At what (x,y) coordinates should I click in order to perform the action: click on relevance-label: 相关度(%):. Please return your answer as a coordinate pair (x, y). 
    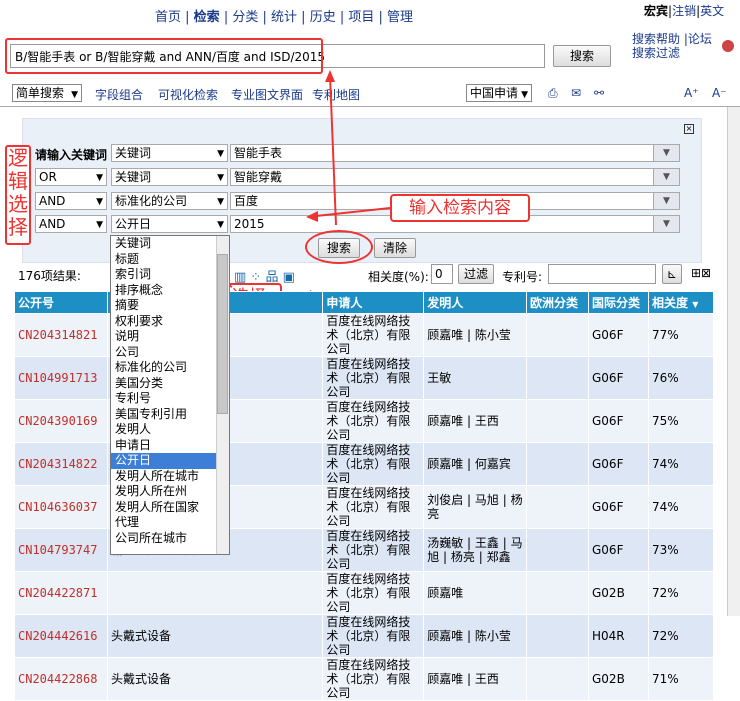
    Looking at the image, I should click on (398, 276).